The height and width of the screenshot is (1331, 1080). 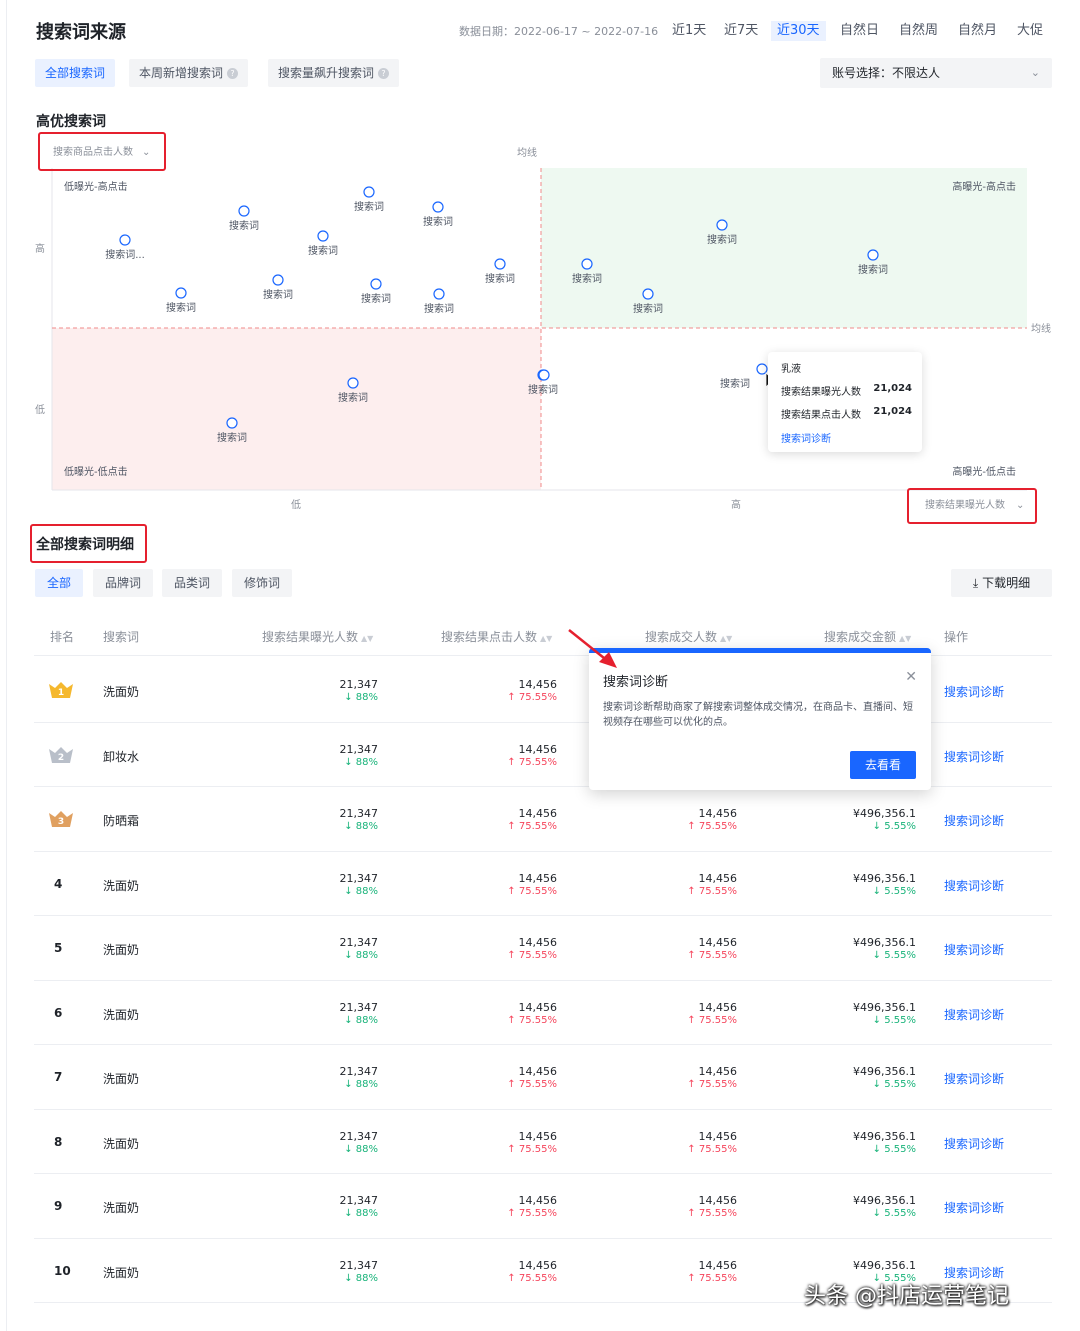 What do you see at coordinates (192, 583) in the screenshot?
I see `tab-category: 品类词` at bounding box center [192, 583].